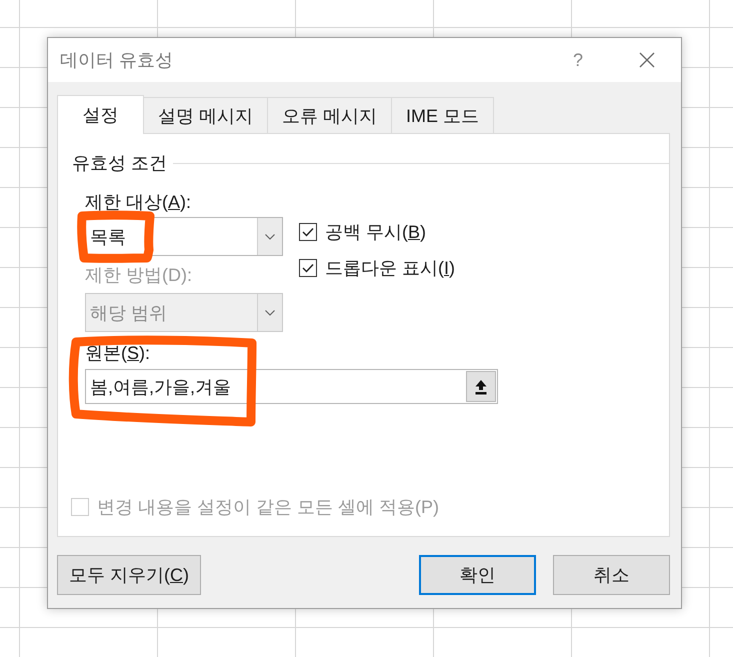  I want to click on field-label: 제한 방법(D):, so click(138, 275).